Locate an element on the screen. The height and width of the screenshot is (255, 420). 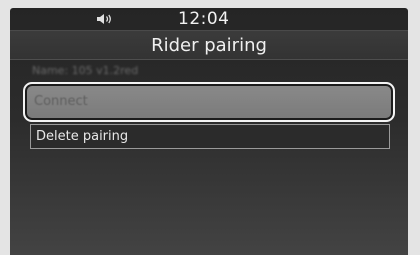
speaker-icon is located at coordinates (104, 19).